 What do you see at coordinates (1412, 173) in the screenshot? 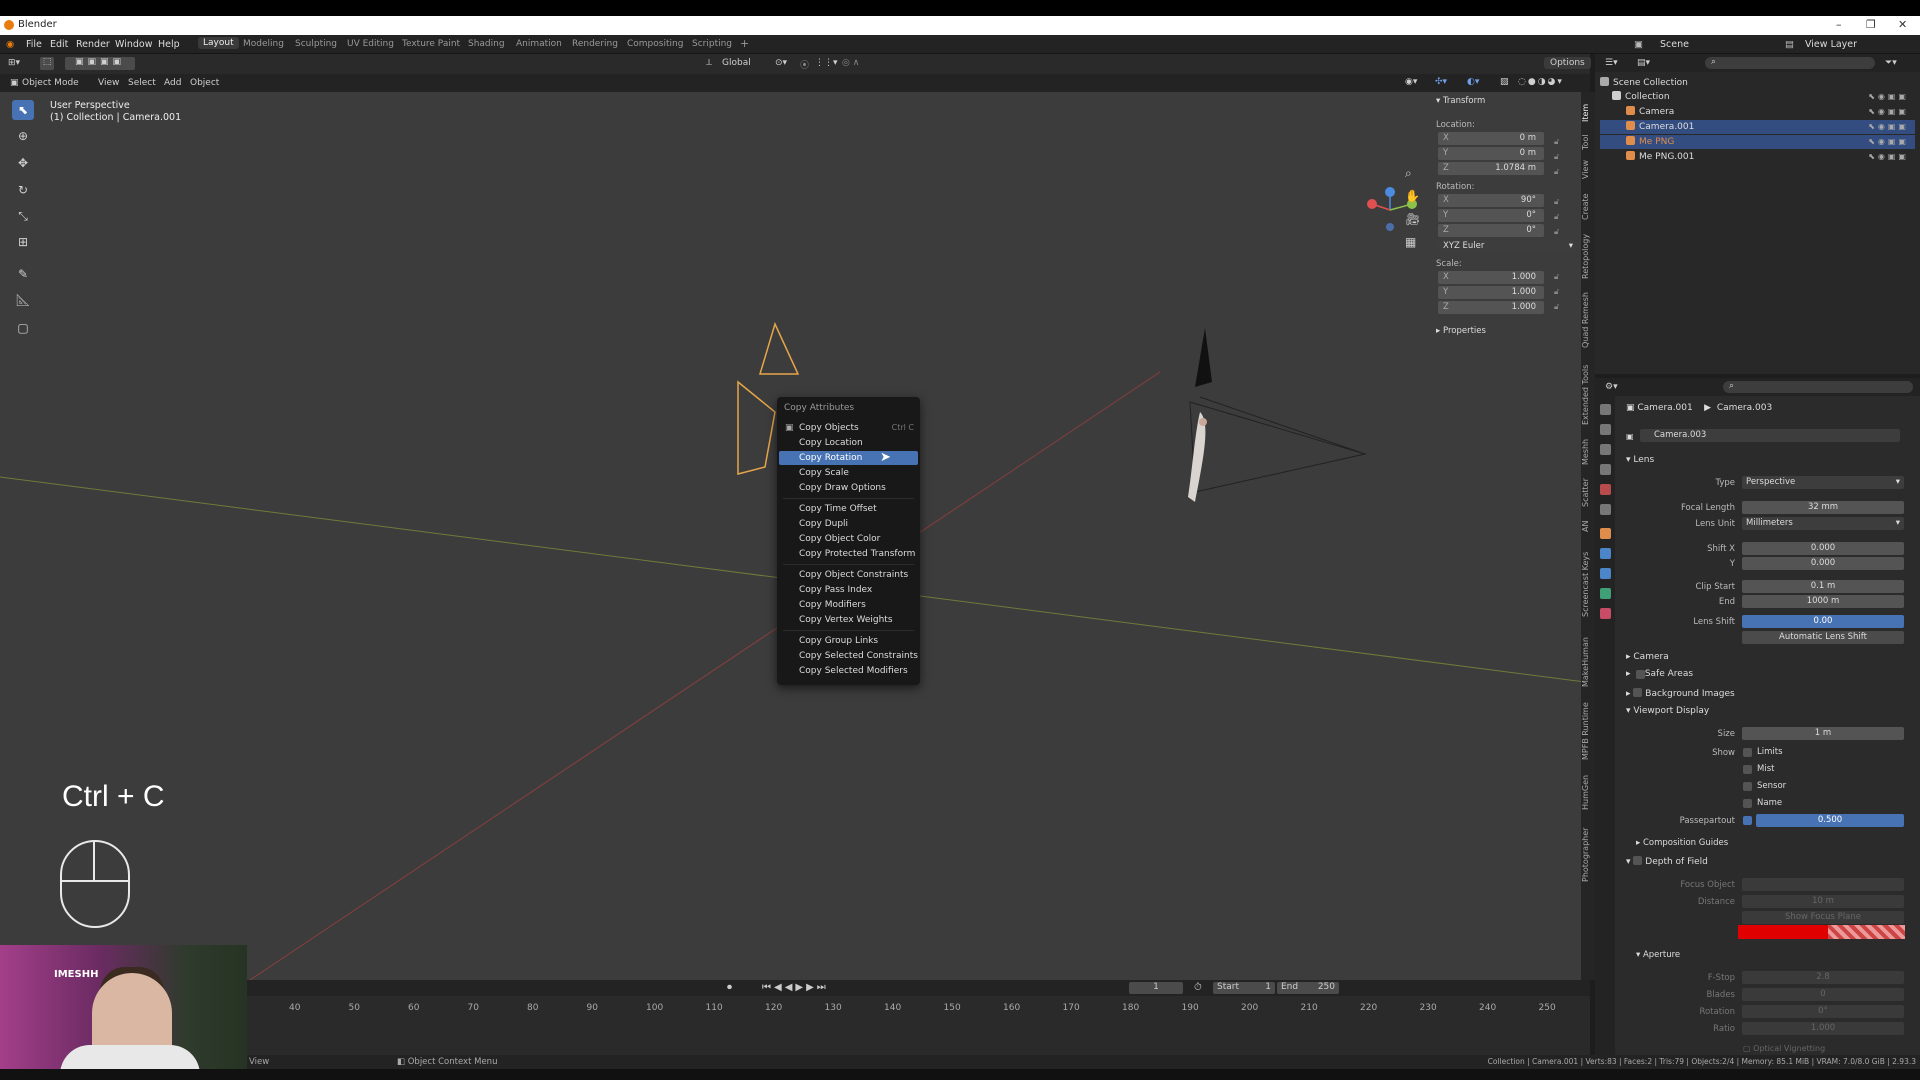
I see `zoom-icon: ⌕` at bounding box center [1412, 173].